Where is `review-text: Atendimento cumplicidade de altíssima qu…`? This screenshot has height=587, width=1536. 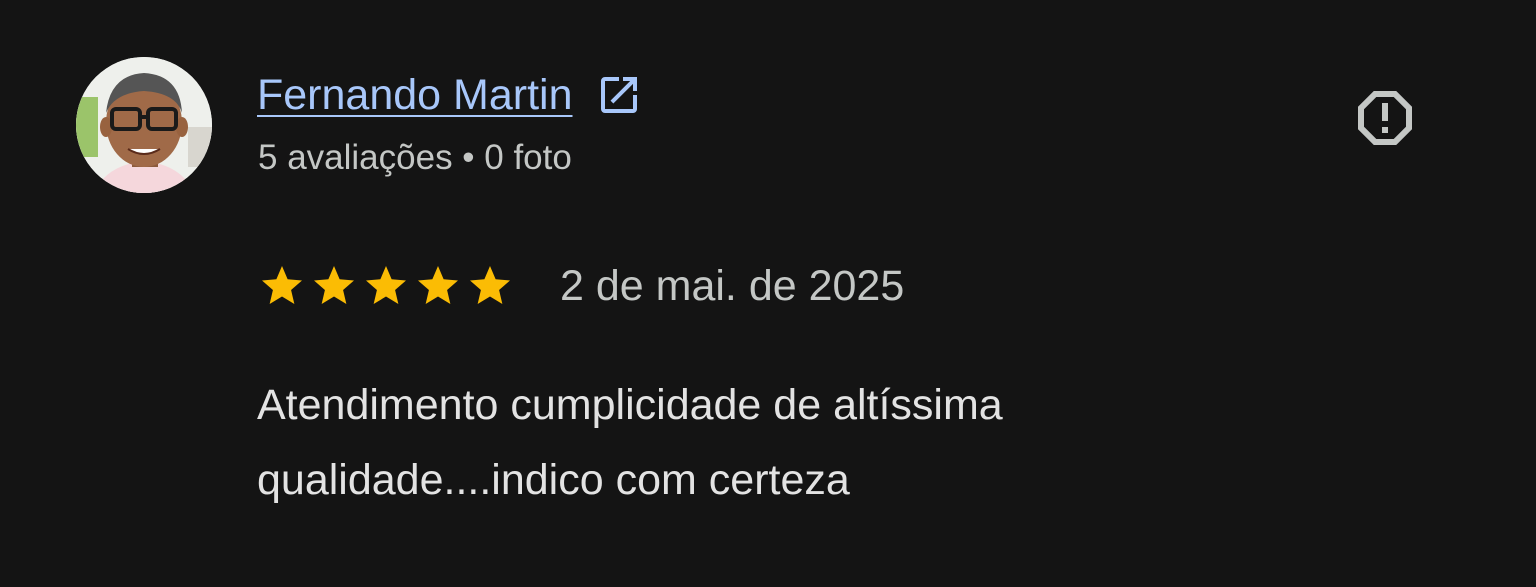
review-text: Atendimento cumplicidade de altíssima qu… is located at coordinates (630, 442).